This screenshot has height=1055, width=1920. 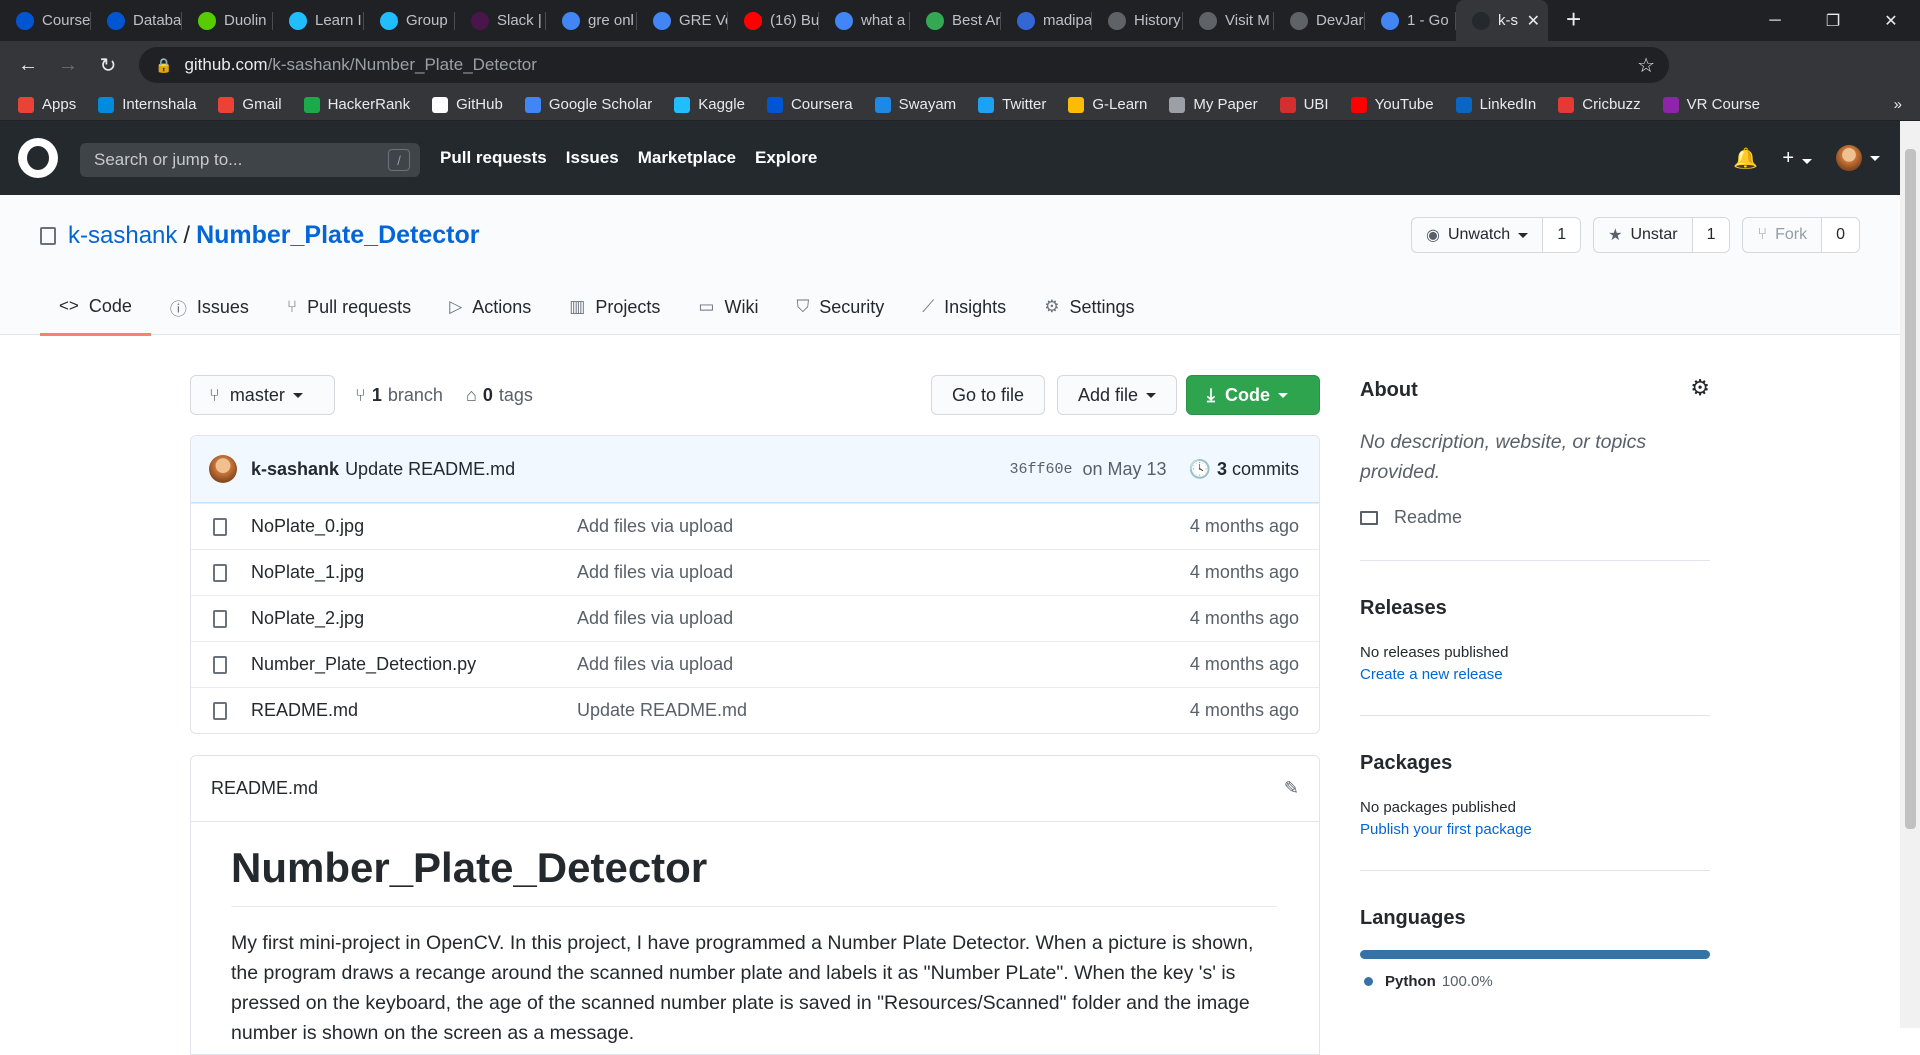 I want to click on star-button: ★ Unstar 1, so click(x=1662, y=235).